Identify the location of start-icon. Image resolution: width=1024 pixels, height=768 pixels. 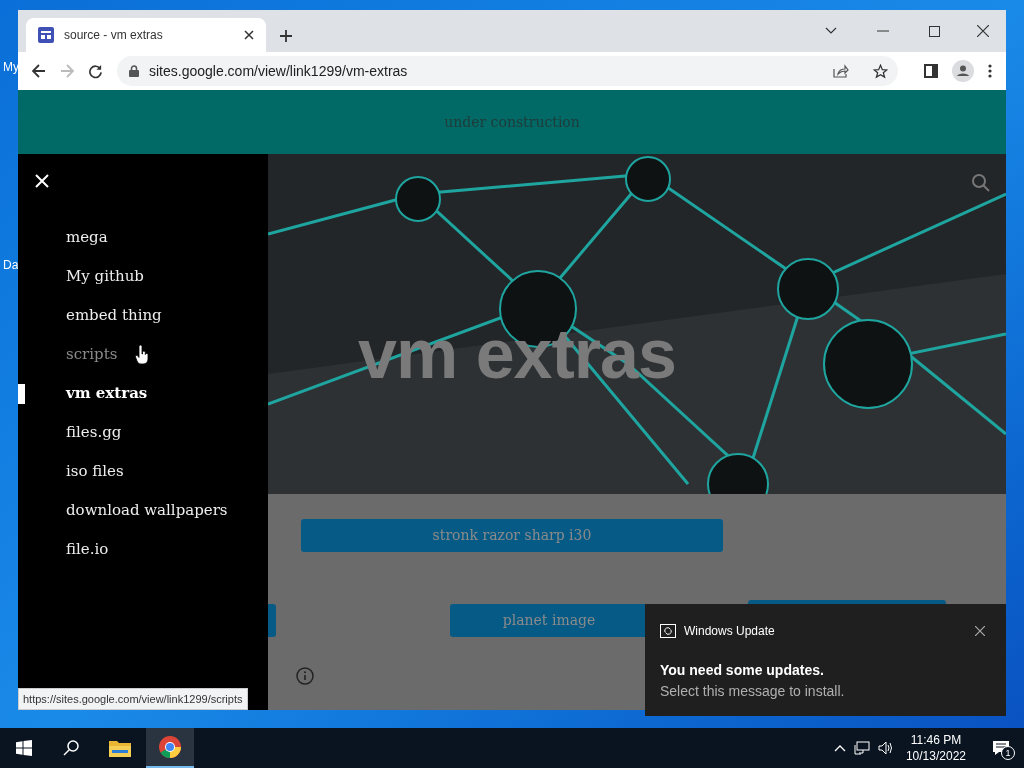
(24, 748).